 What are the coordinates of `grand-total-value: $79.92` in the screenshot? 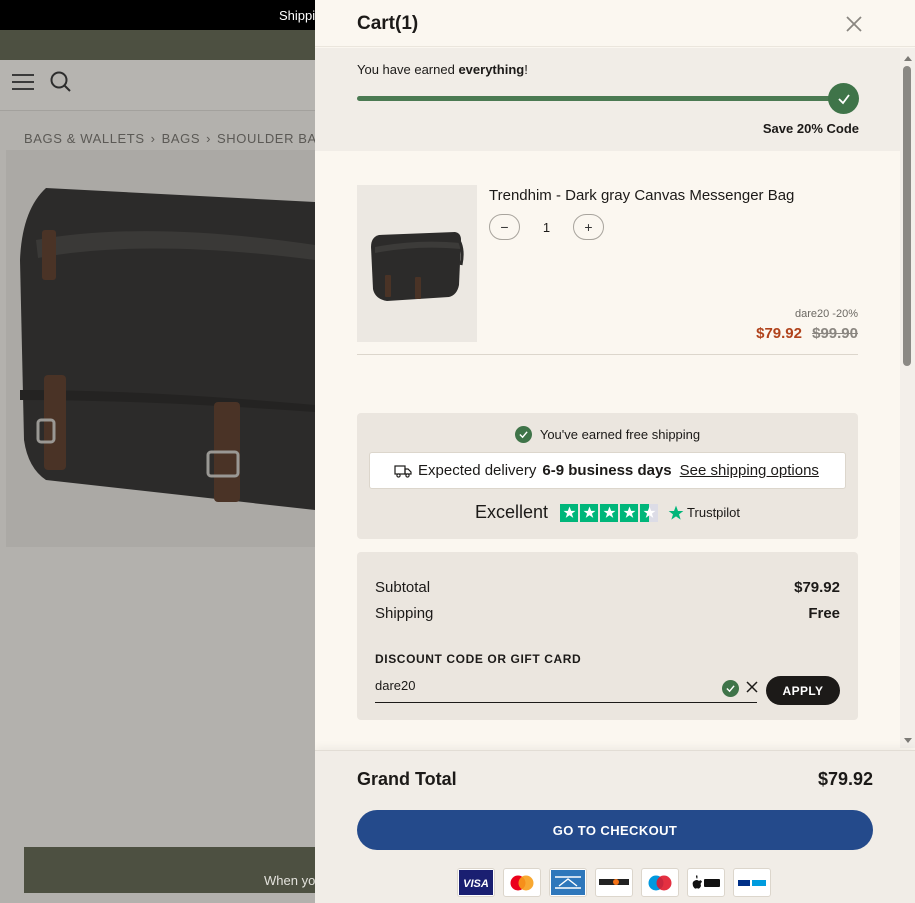 It's located at (845, 779).